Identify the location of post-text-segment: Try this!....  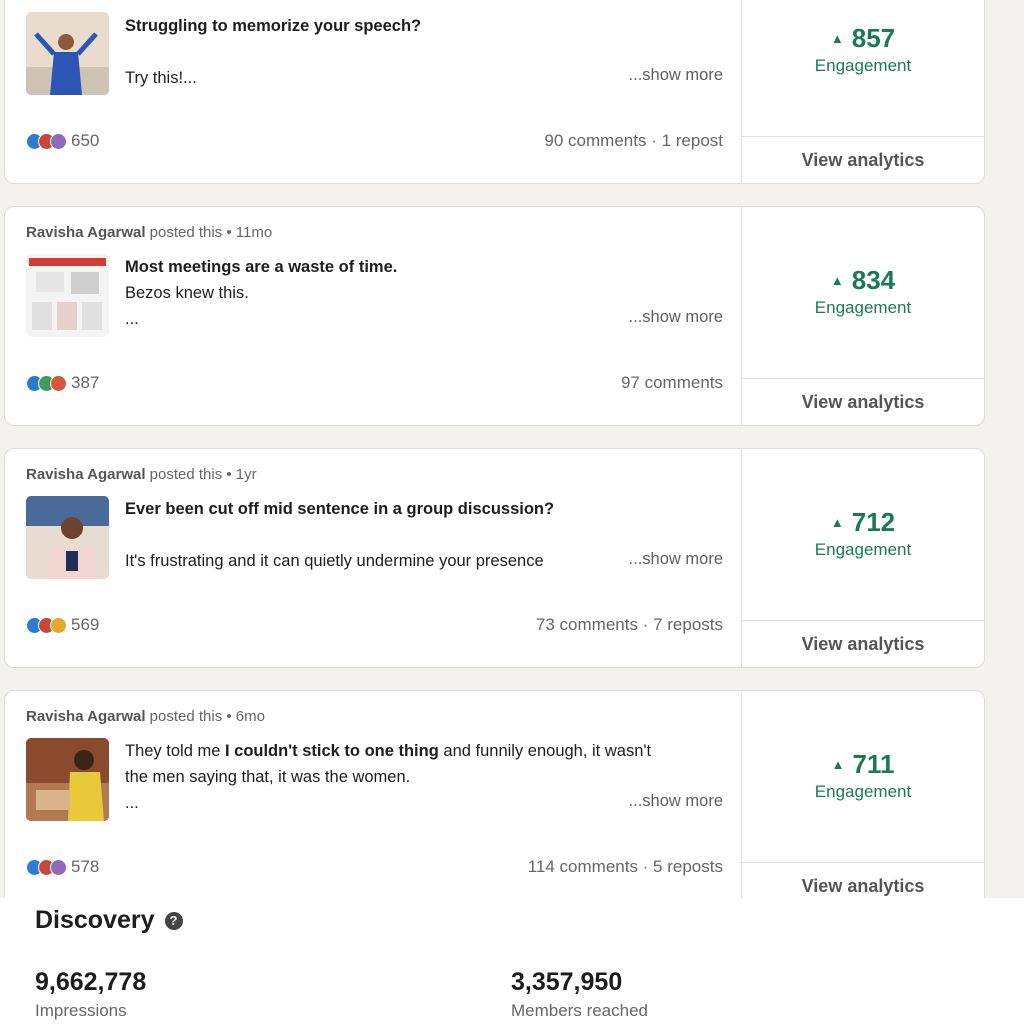
(161, 78).